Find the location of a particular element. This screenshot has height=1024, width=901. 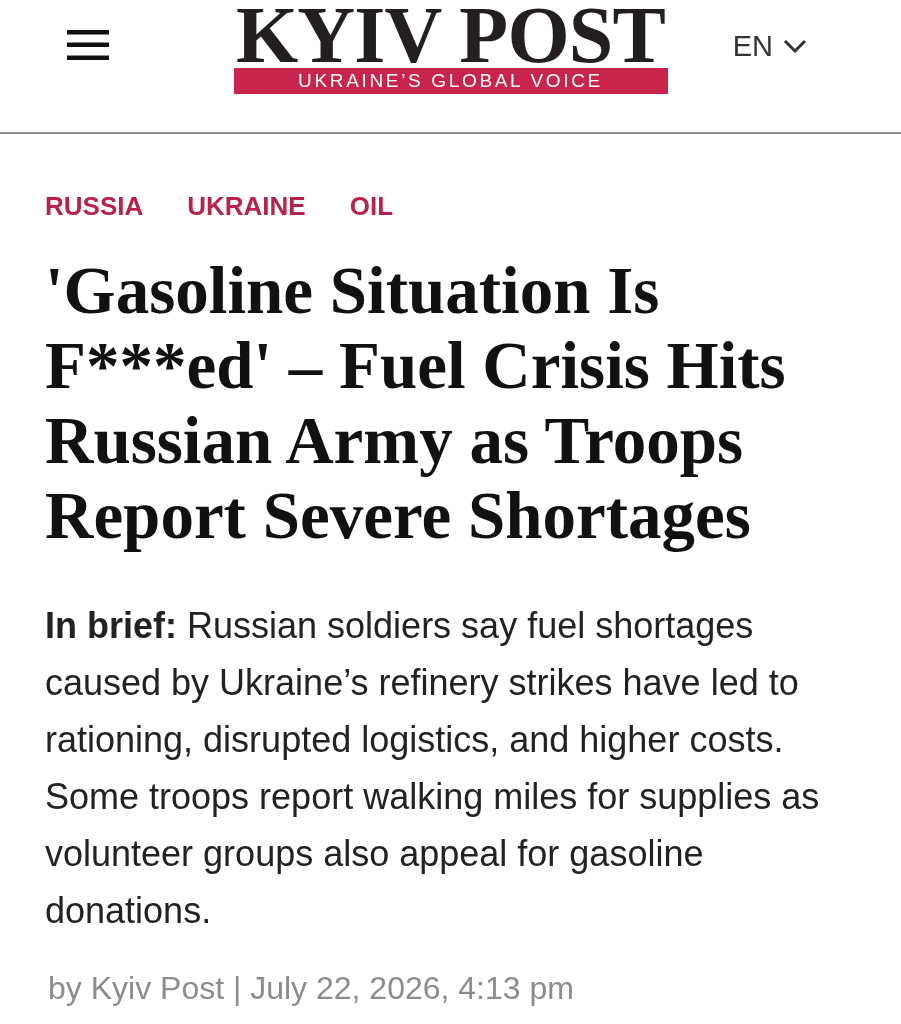

menu-button is located at coordinates (88, 45).